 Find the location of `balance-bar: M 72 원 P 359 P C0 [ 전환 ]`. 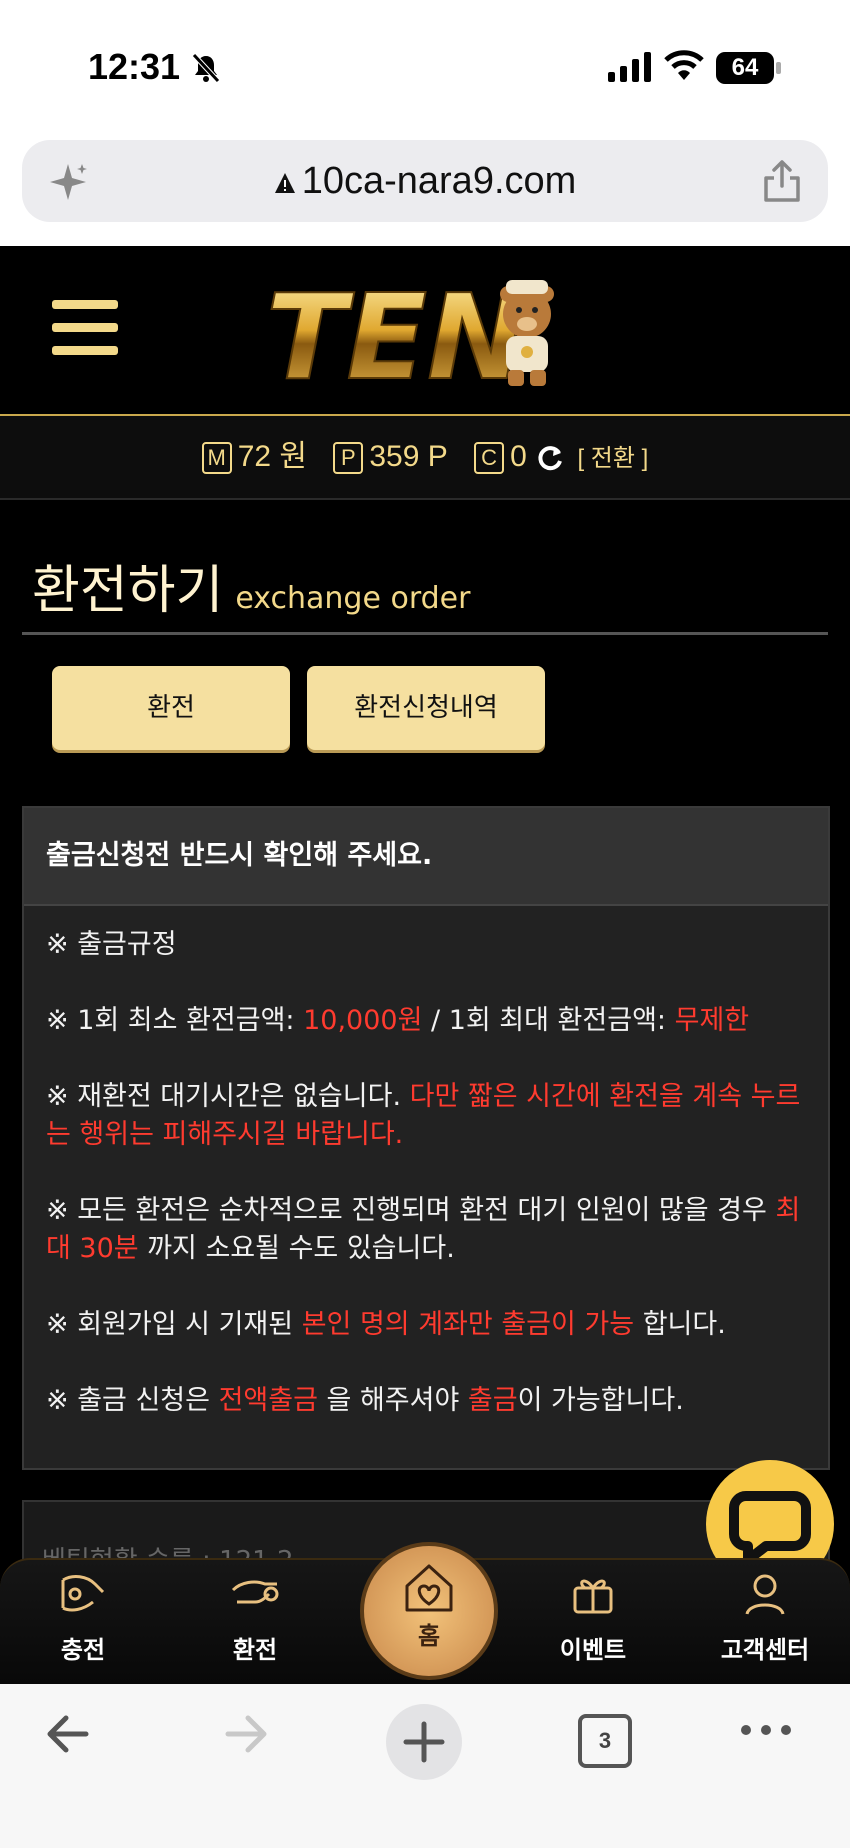

balance-bar: M 72 원 P 359 P C0 [ 전환 ] is located at coordinates (425, 458).